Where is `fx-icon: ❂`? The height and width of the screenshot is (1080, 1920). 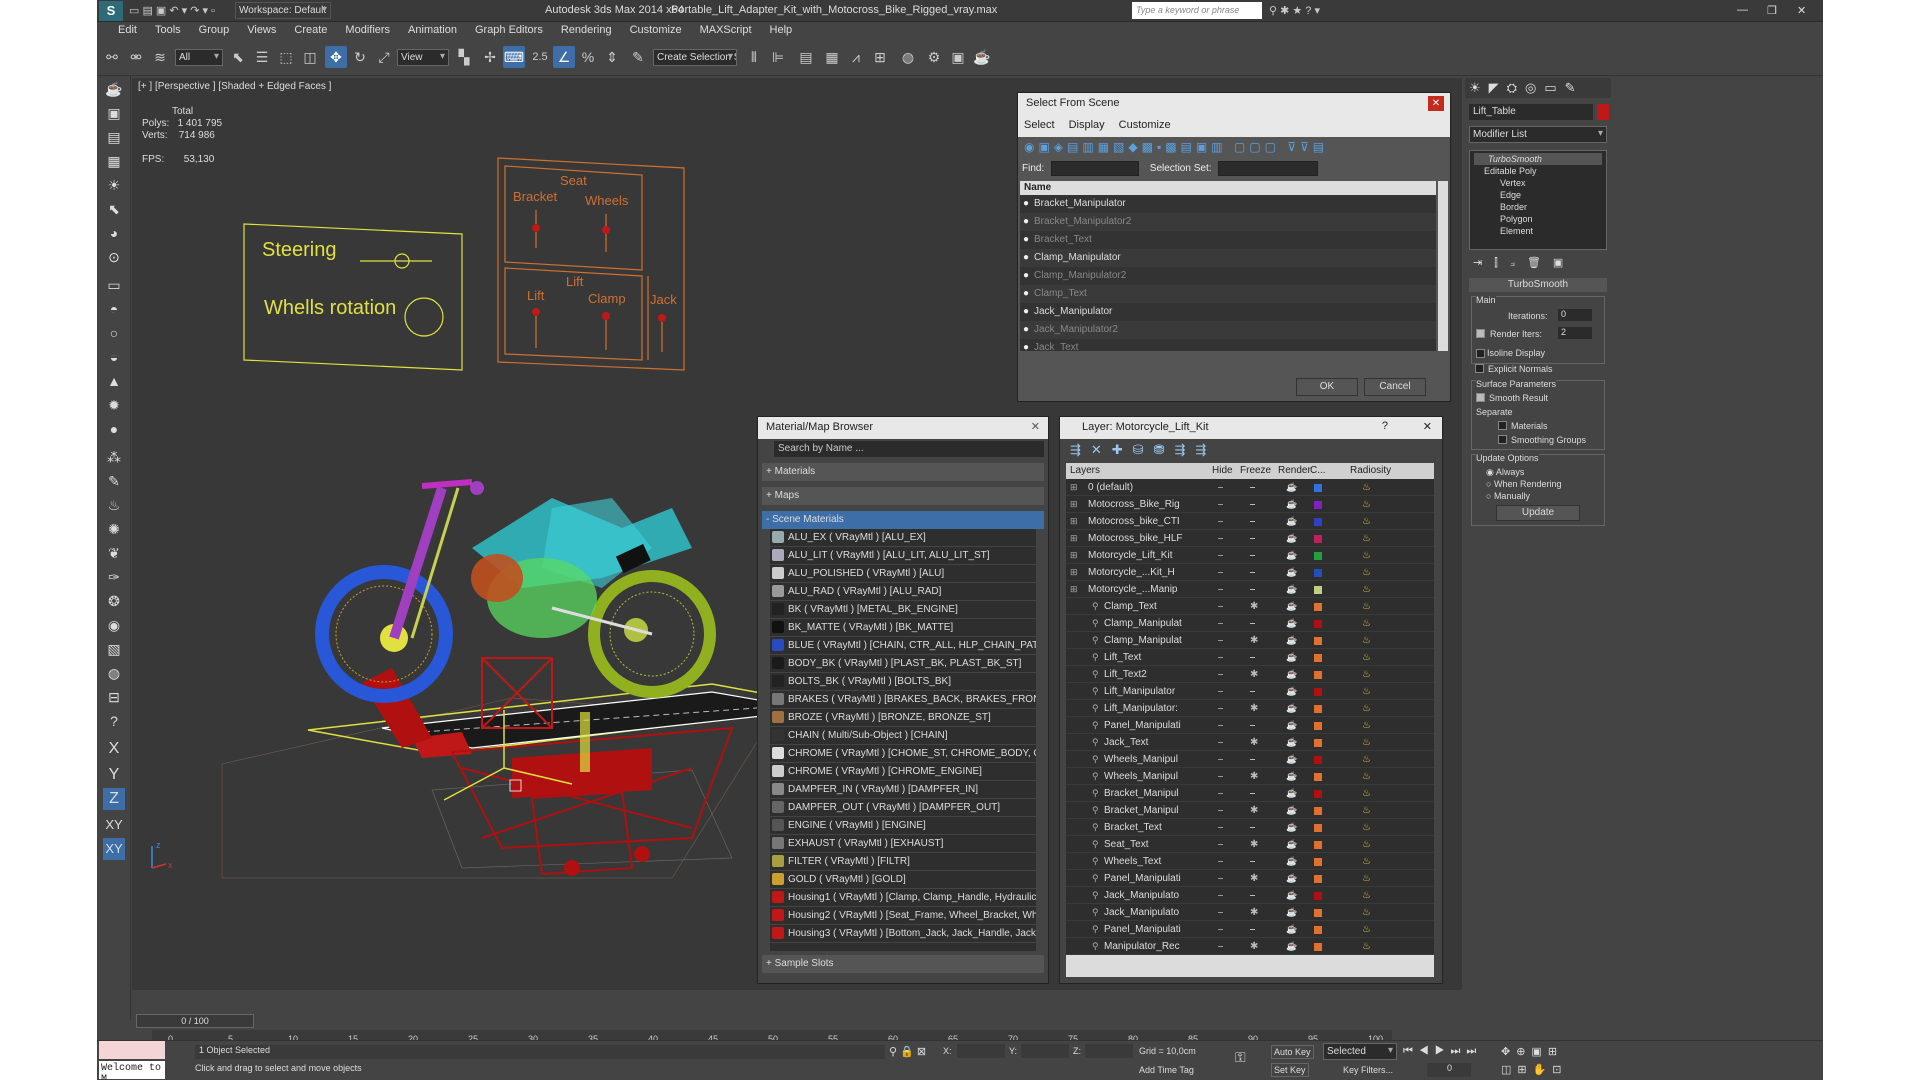
fx-icon: ❂ is located at coordinates (114, 601).